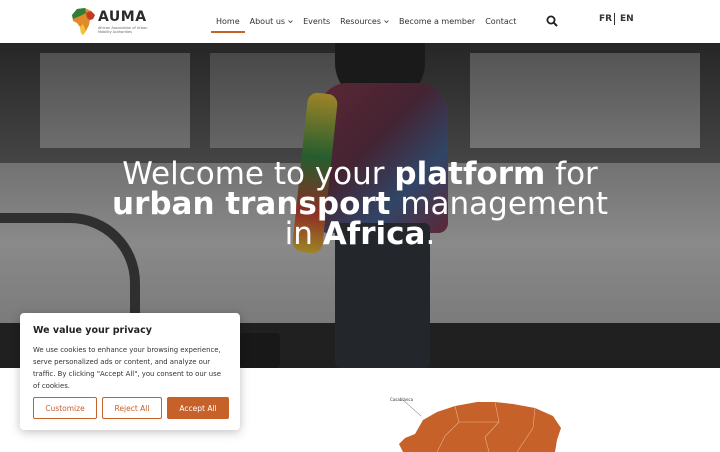  I want to click on reject-all-button: Reject All, so click(132, 408).